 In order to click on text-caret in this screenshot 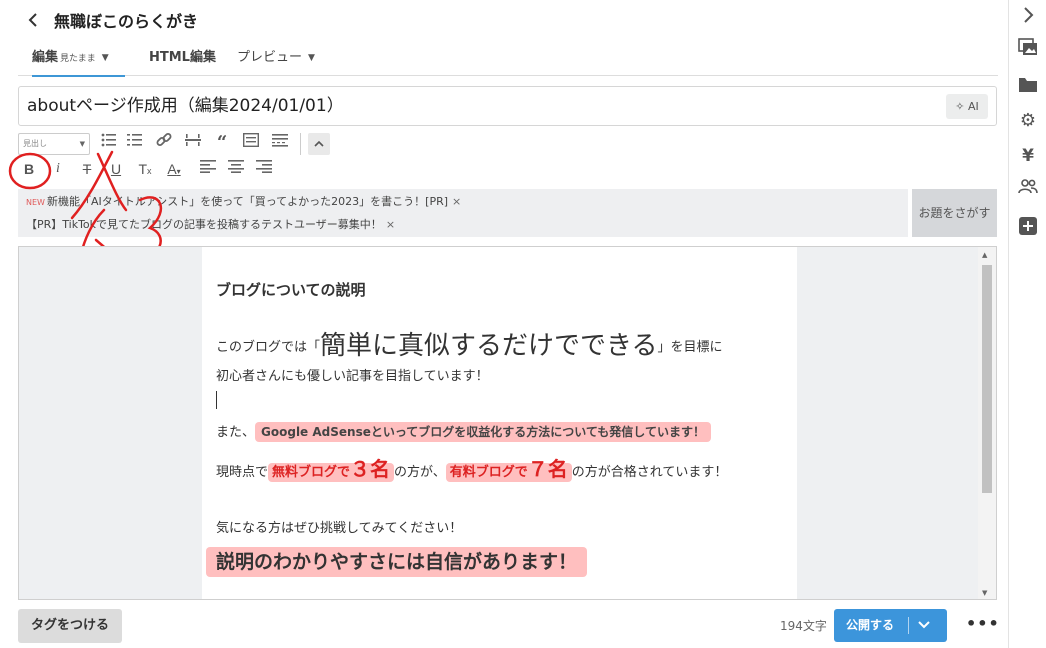, I will do `click(216, 400)`.